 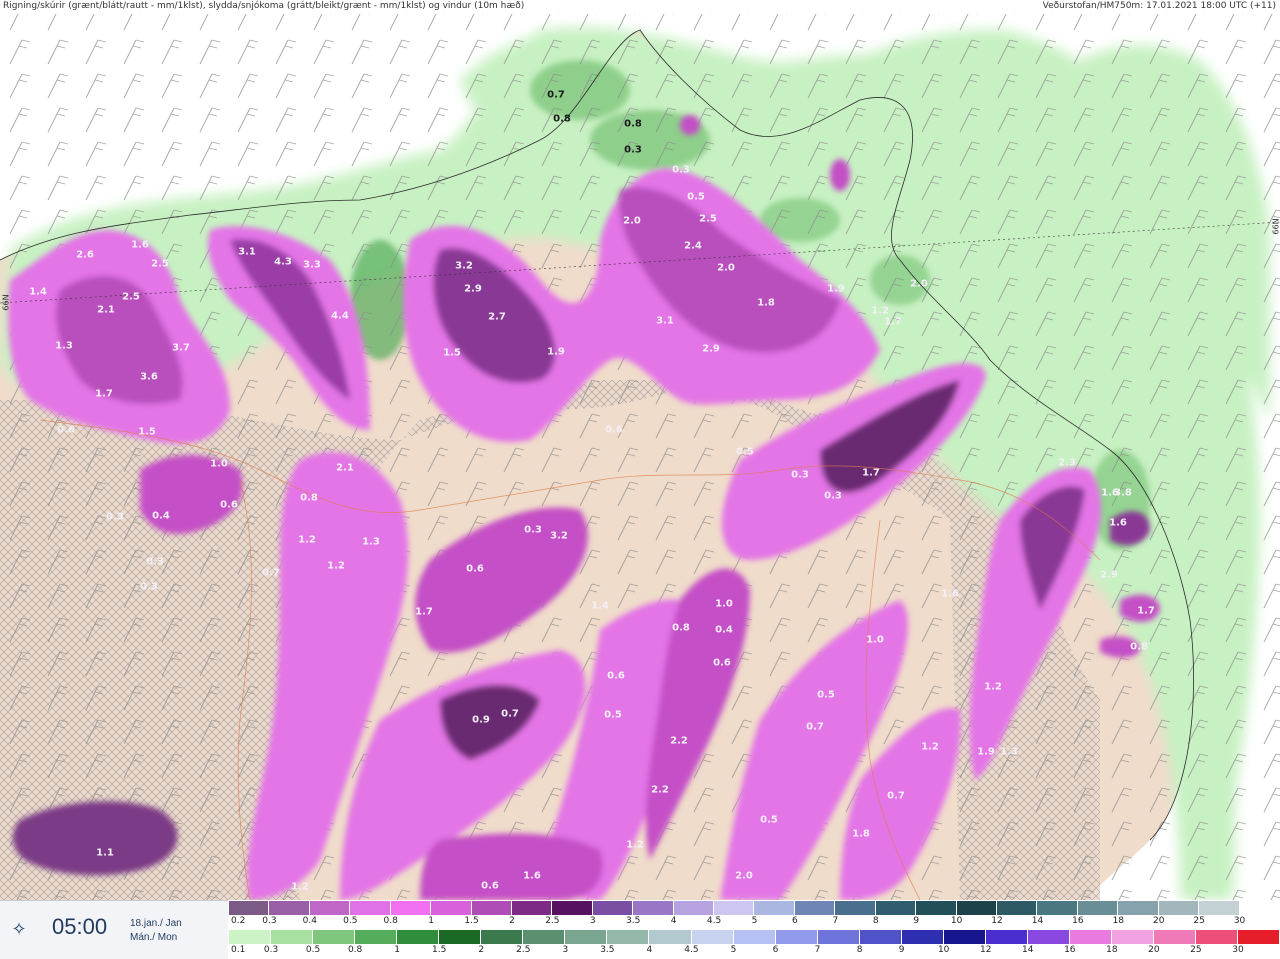 What do you see at coordinates (38, 292) in the screenshot?
I see `precipitation-value-label: 1.4` at bounding box center [38, 292].